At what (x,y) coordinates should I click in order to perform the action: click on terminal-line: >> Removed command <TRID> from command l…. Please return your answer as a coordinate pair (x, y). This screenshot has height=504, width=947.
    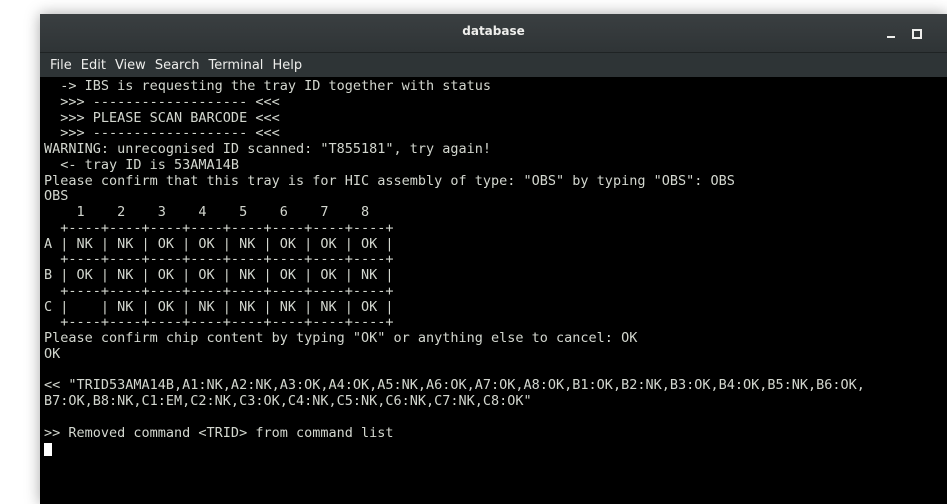
    Looking at the image, I should click on (219, 432).